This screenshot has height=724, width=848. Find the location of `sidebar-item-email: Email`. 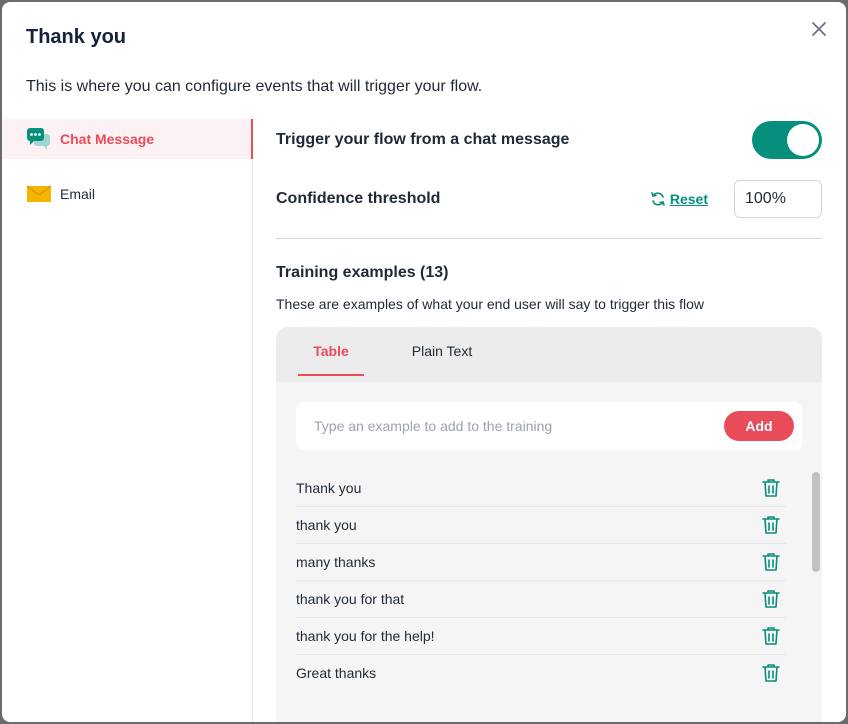

sidebar-item-email: Email is located at coordinates (127, 194).